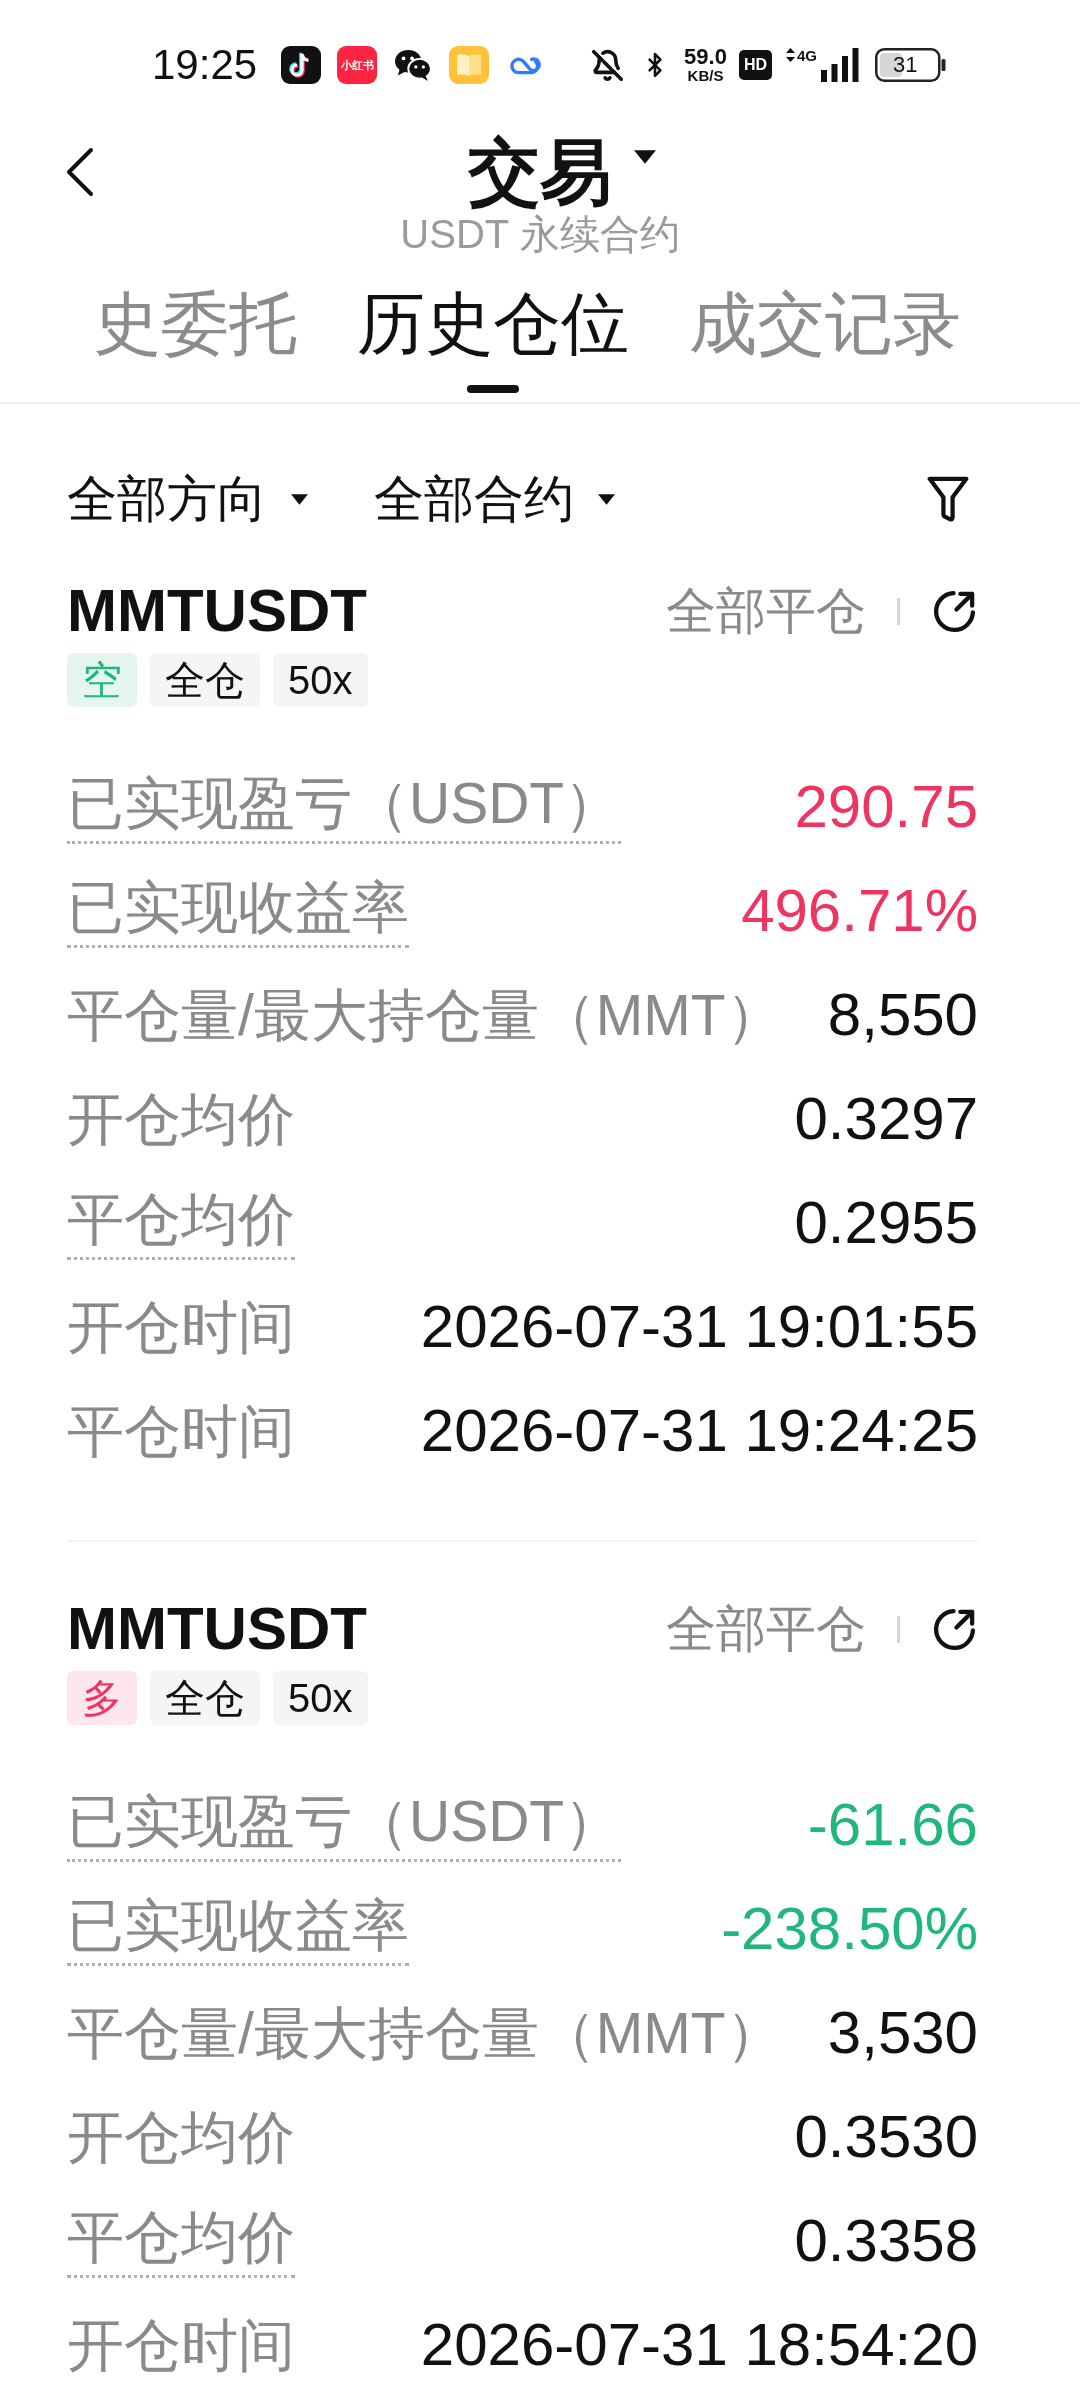 Image resolution: width=1080 pixels, height=2400 pixels. Describe the element at coordinates (902, 1015) in the screenshot. I see `field-value: 8,550` at that location.